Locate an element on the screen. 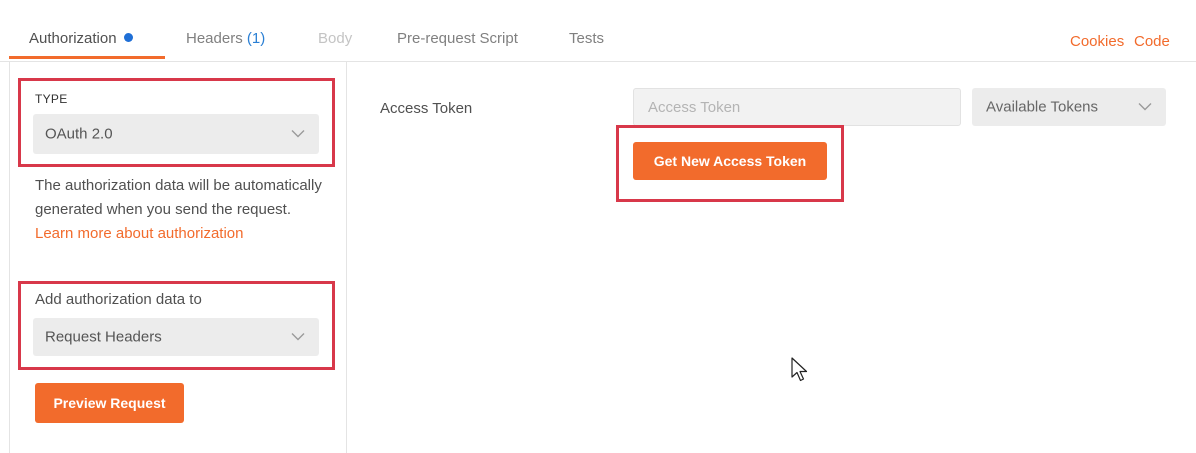 The height and width of the screenshot is (453, 1196). tab-authorization: Authorization is located at coordinates (81, 38).